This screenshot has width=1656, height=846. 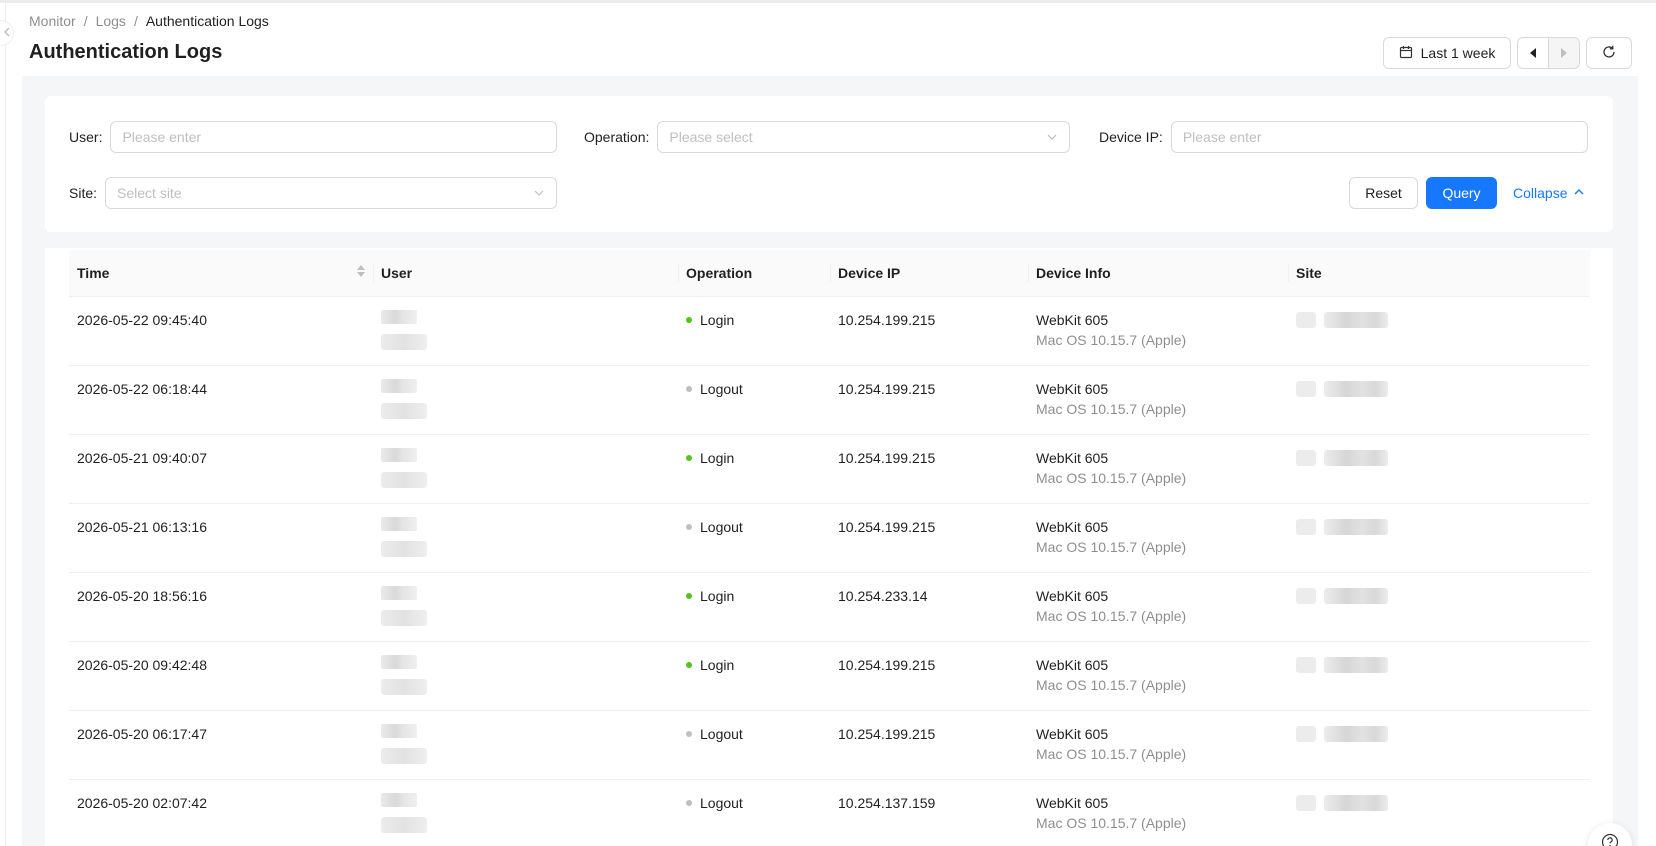 What do you see at coordinates (361, 271) in the screenshot?
I see `sort-icon` at bounding box center [361, 271].